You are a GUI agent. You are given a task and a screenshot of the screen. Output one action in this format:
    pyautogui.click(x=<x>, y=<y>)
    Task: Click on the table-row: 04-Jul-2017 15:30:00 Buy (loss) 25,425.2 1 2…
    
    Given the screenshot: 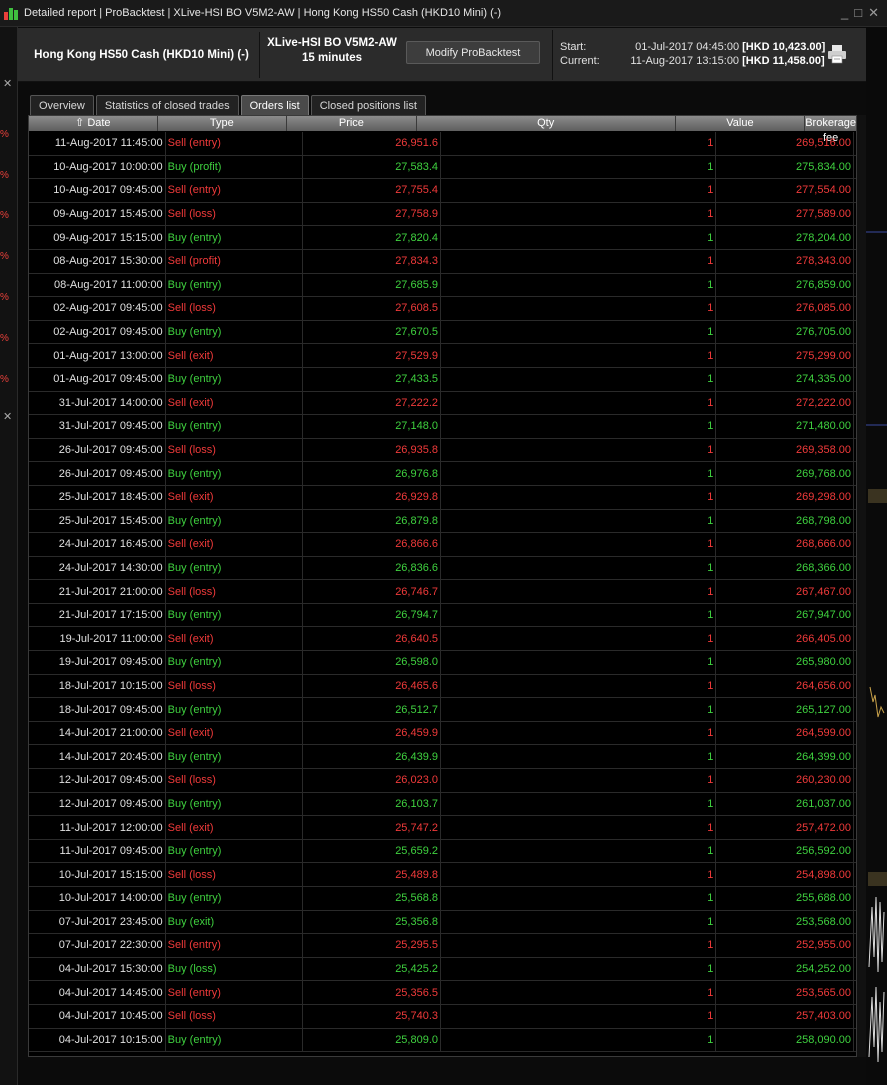 What is the action you would take?
    pyautogui.click(x=442, y=969)
    